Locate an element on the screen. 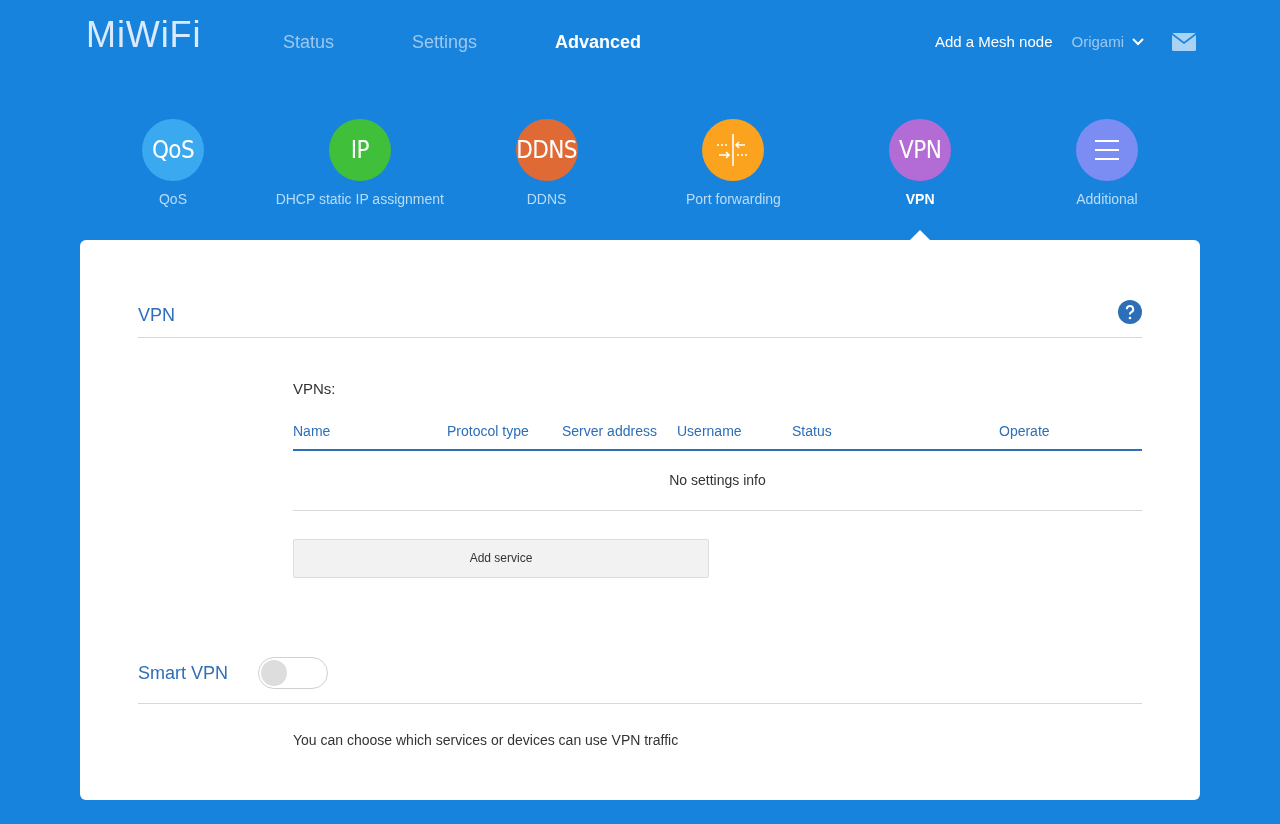  column-header: Status is located at coordinates (812, 431).